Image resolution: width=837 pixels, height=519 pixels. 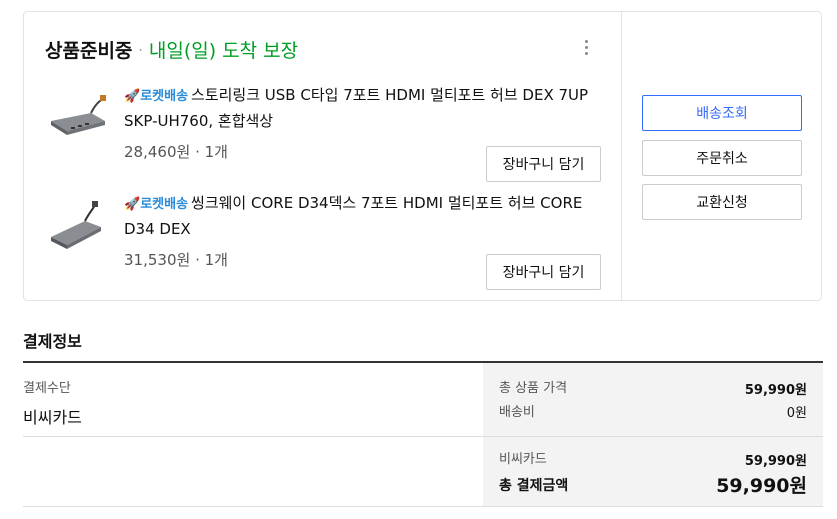 What do you see at coordinates (157, 152) in the screenshot?
I see `product-price: 28,460원` at bounding box center [157, 152].